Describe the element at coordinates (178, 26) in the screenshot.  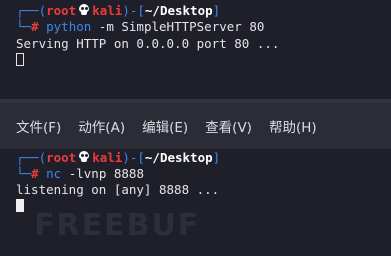
I see `command-args: -m SimpleHTTPServer 80` at that location.